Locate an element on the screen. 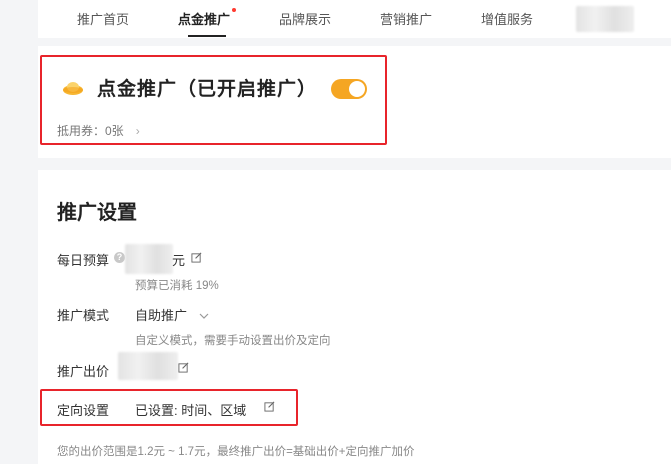 This screenshot has width=671, height=464. settings-title: 推广设置 is located at coordinates (97, 213).